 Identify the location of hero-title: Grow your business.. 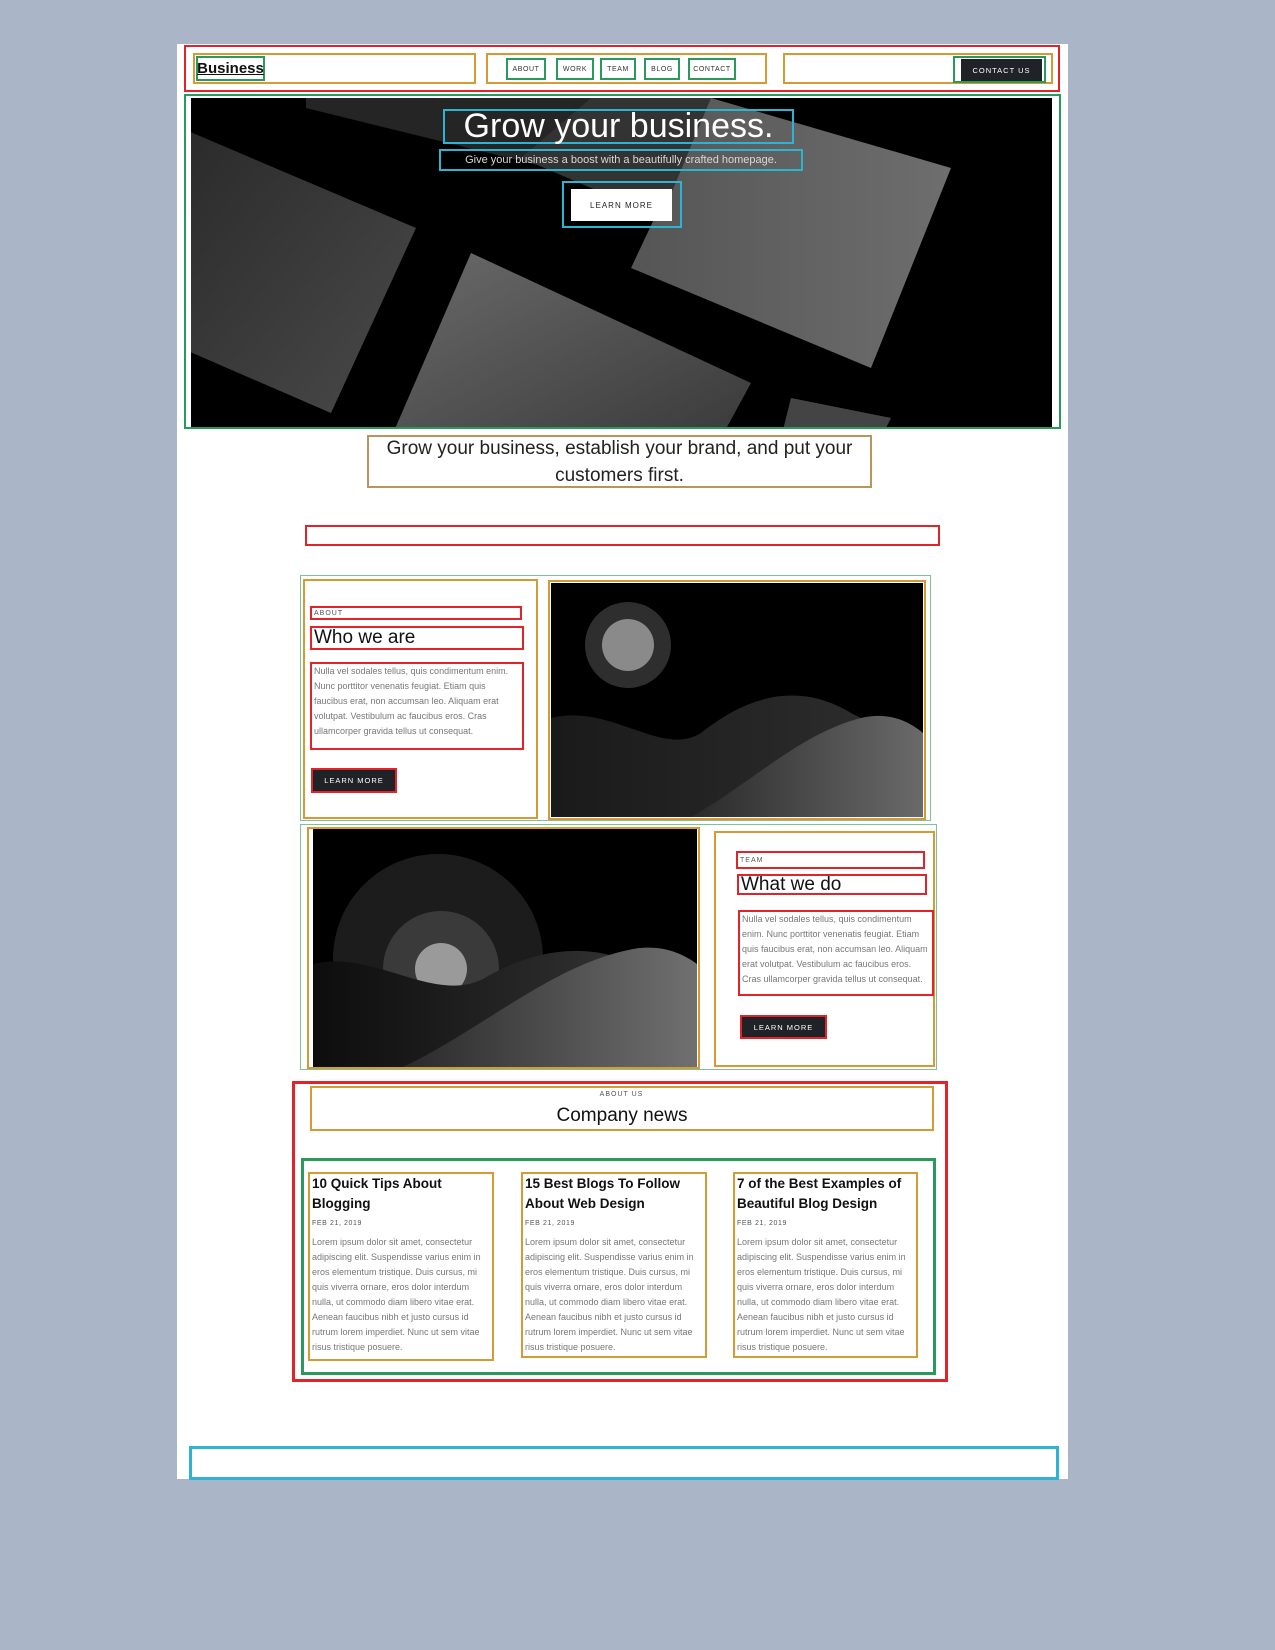
(618, 126).